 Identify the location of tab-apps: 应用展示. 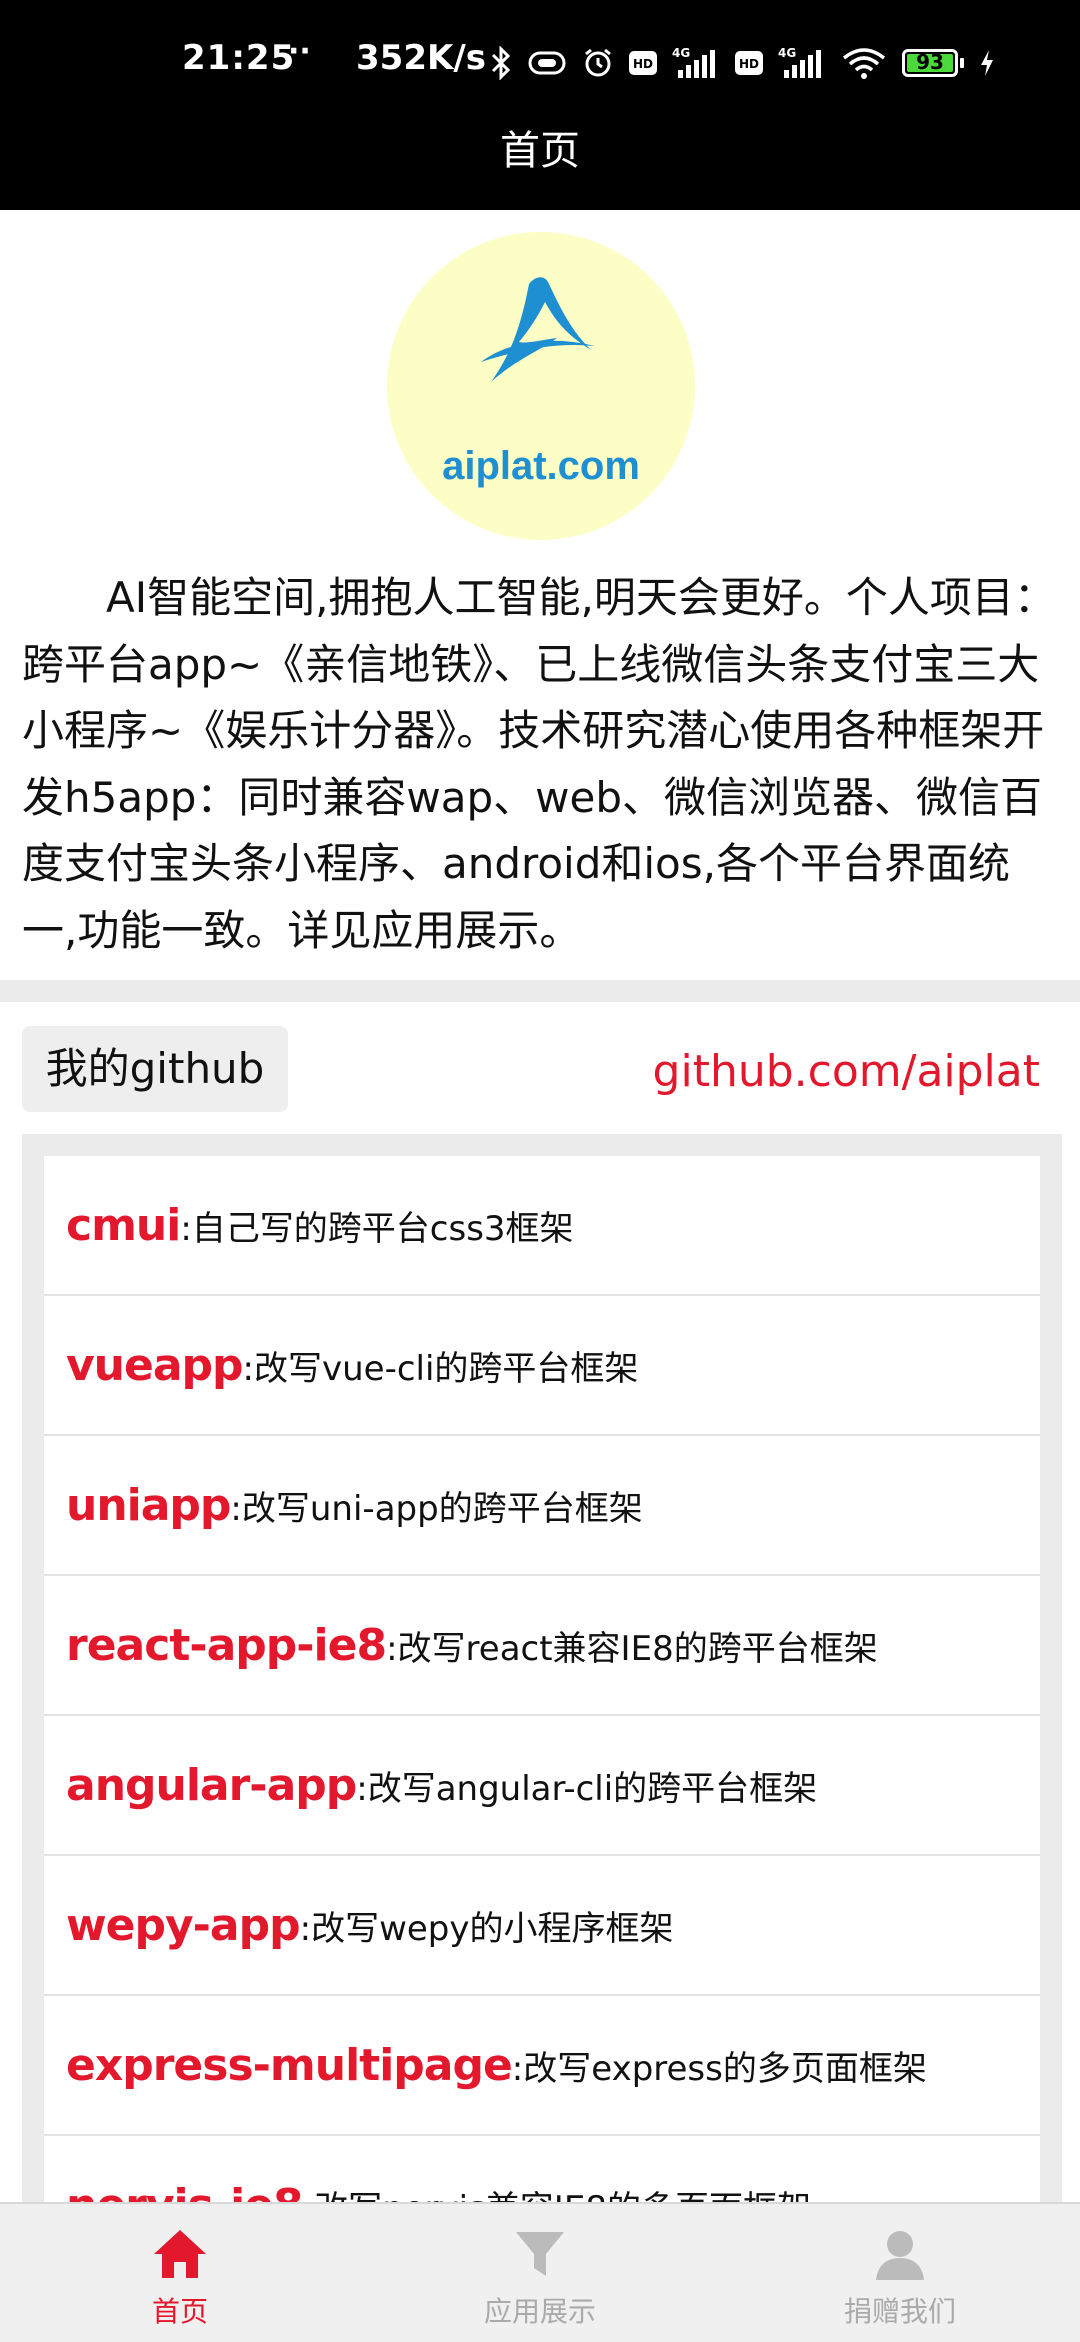
(540, 2273).